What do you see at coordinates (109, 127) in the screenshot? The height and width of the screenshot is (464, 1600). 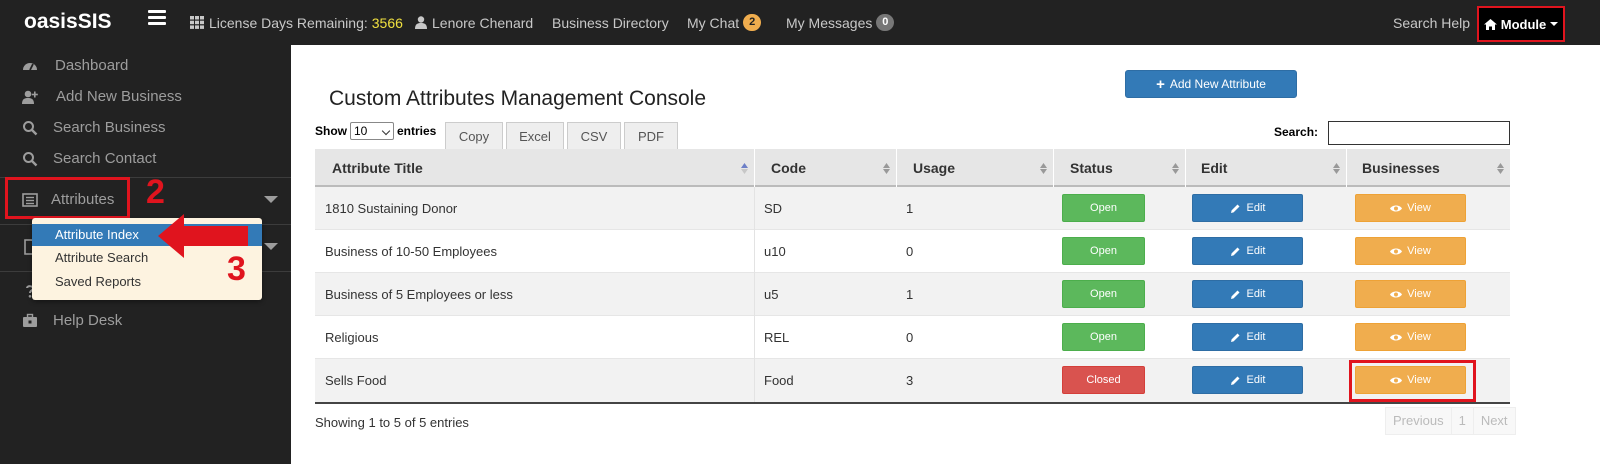 I see `sidebar-item-label: Search Business` at bounding box center [109, 127].